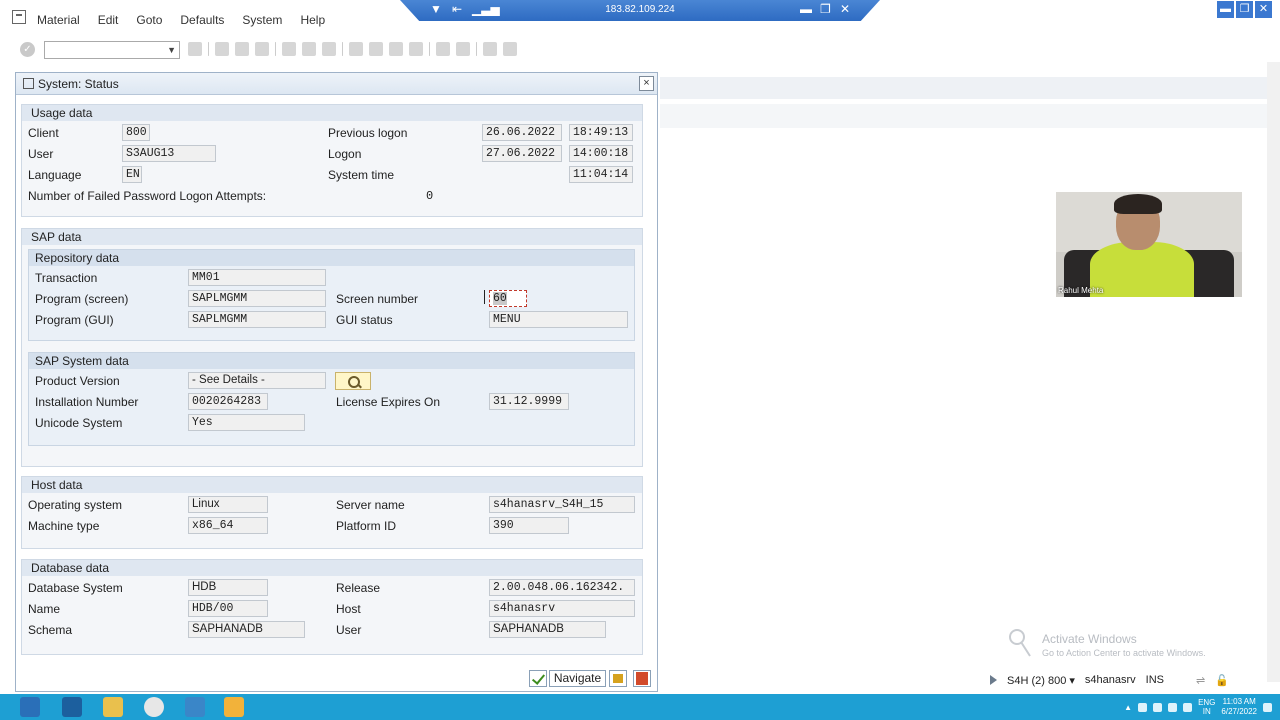  What do you see at coordinates (1020, 643) in the screenshot?
I see `key-icon` at bounding box center [1020, 643].